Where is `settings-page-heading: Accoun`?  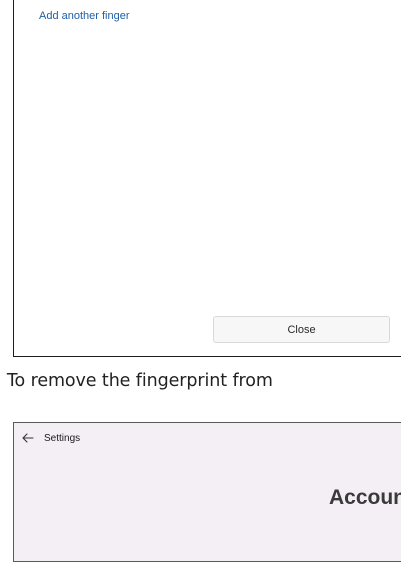 settings-page-heading: Accoun is located at coordinates (365, 497).